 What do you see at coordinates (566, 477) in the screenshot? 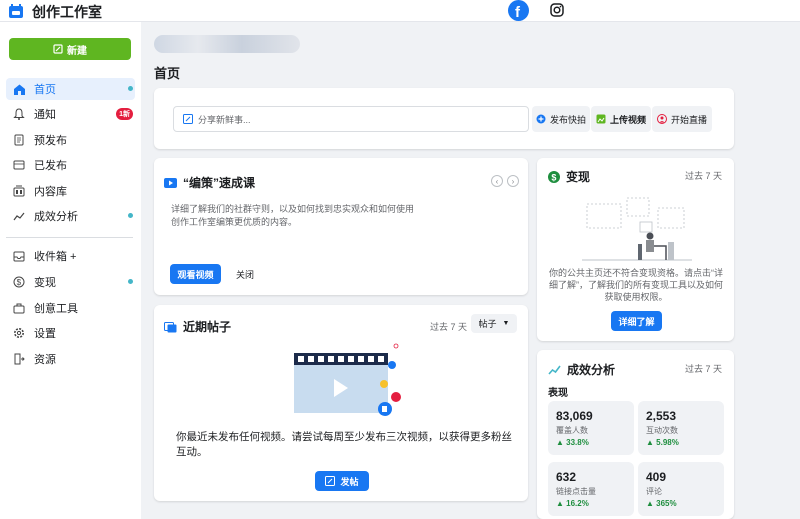
I see `metric-value: 632` at bounding box center [566, 477].